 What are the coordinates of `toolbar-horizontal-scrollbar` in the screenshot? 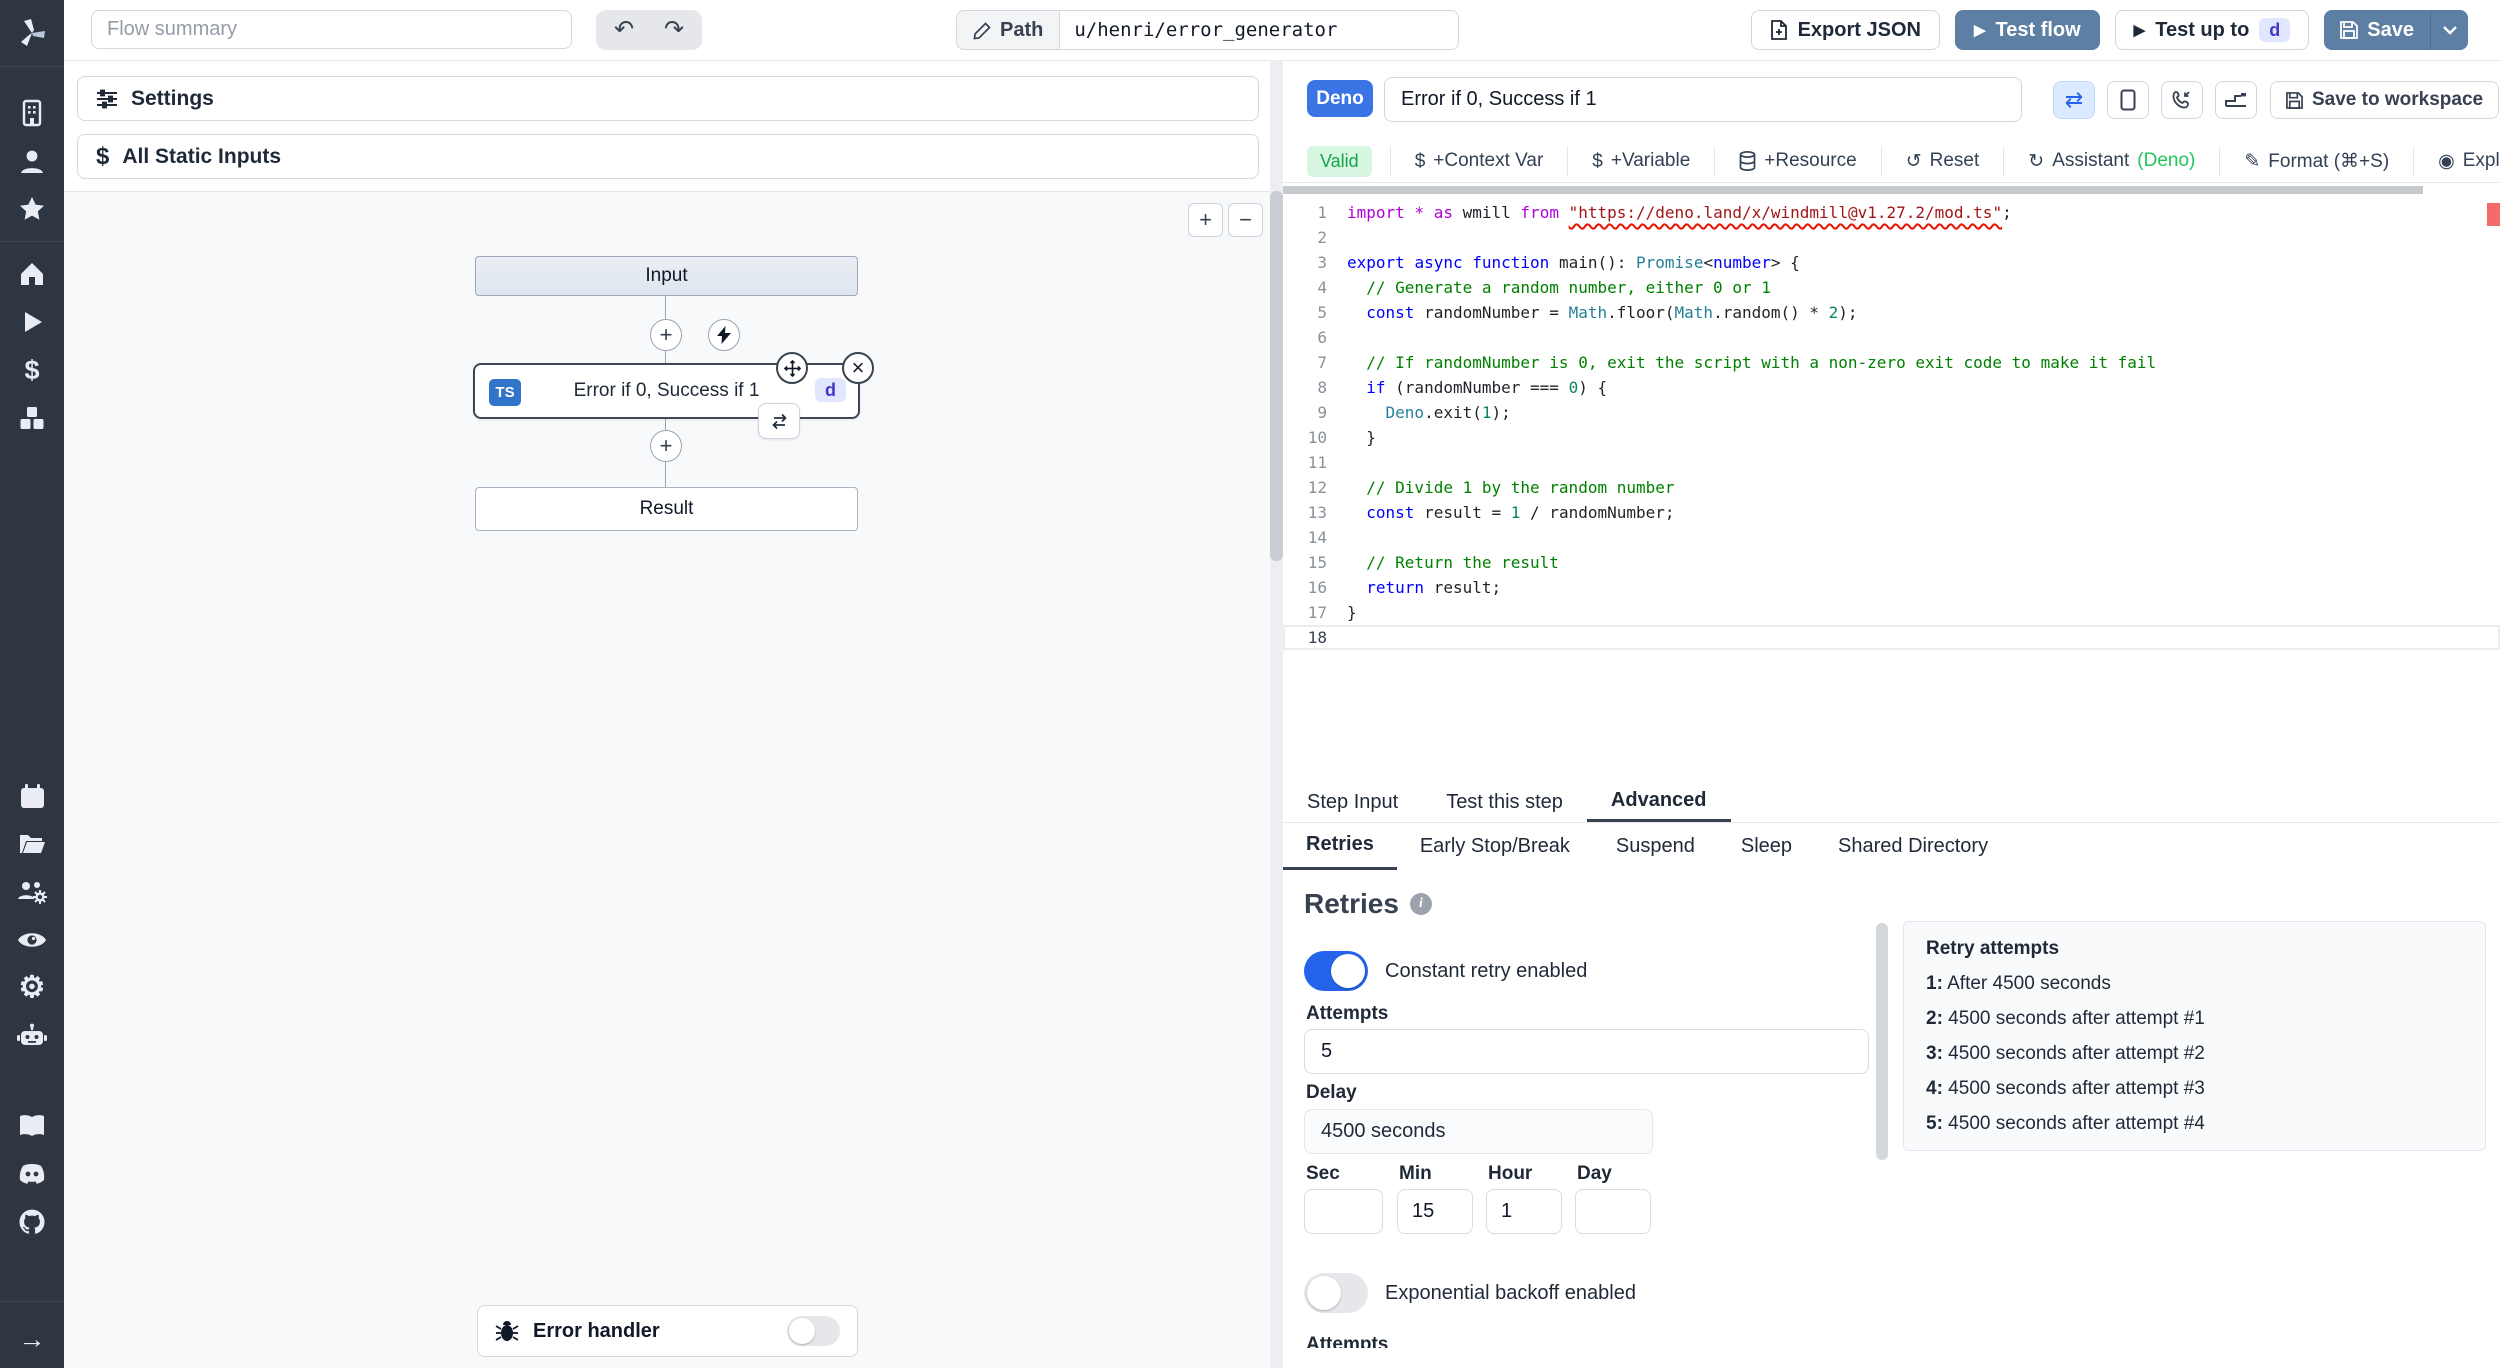 It's located at (1853, 190).